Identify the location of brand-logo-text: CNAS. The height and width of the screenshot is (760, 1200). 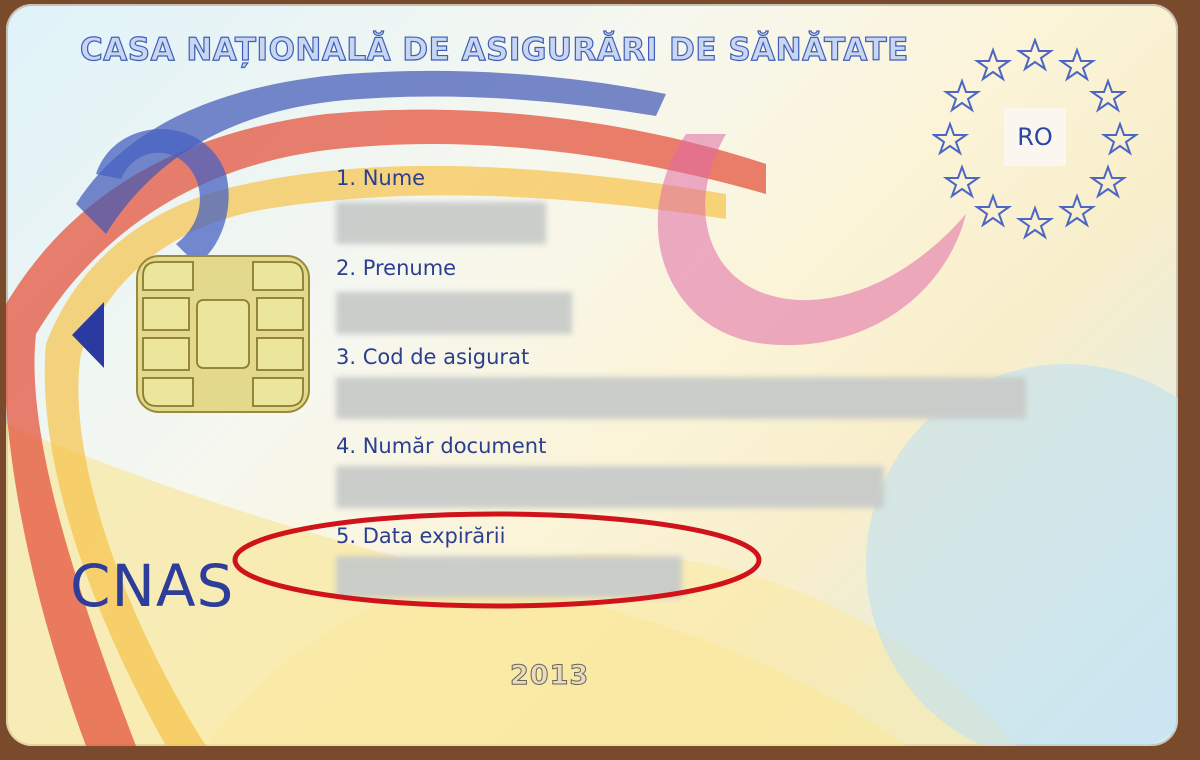
(152, 586).